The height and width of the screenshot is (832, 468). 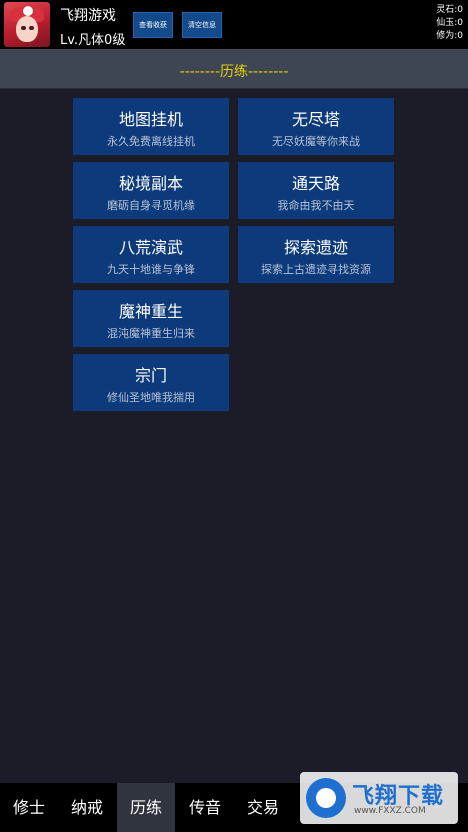 I want to click on player-avatar, so click(x=27, y=24).